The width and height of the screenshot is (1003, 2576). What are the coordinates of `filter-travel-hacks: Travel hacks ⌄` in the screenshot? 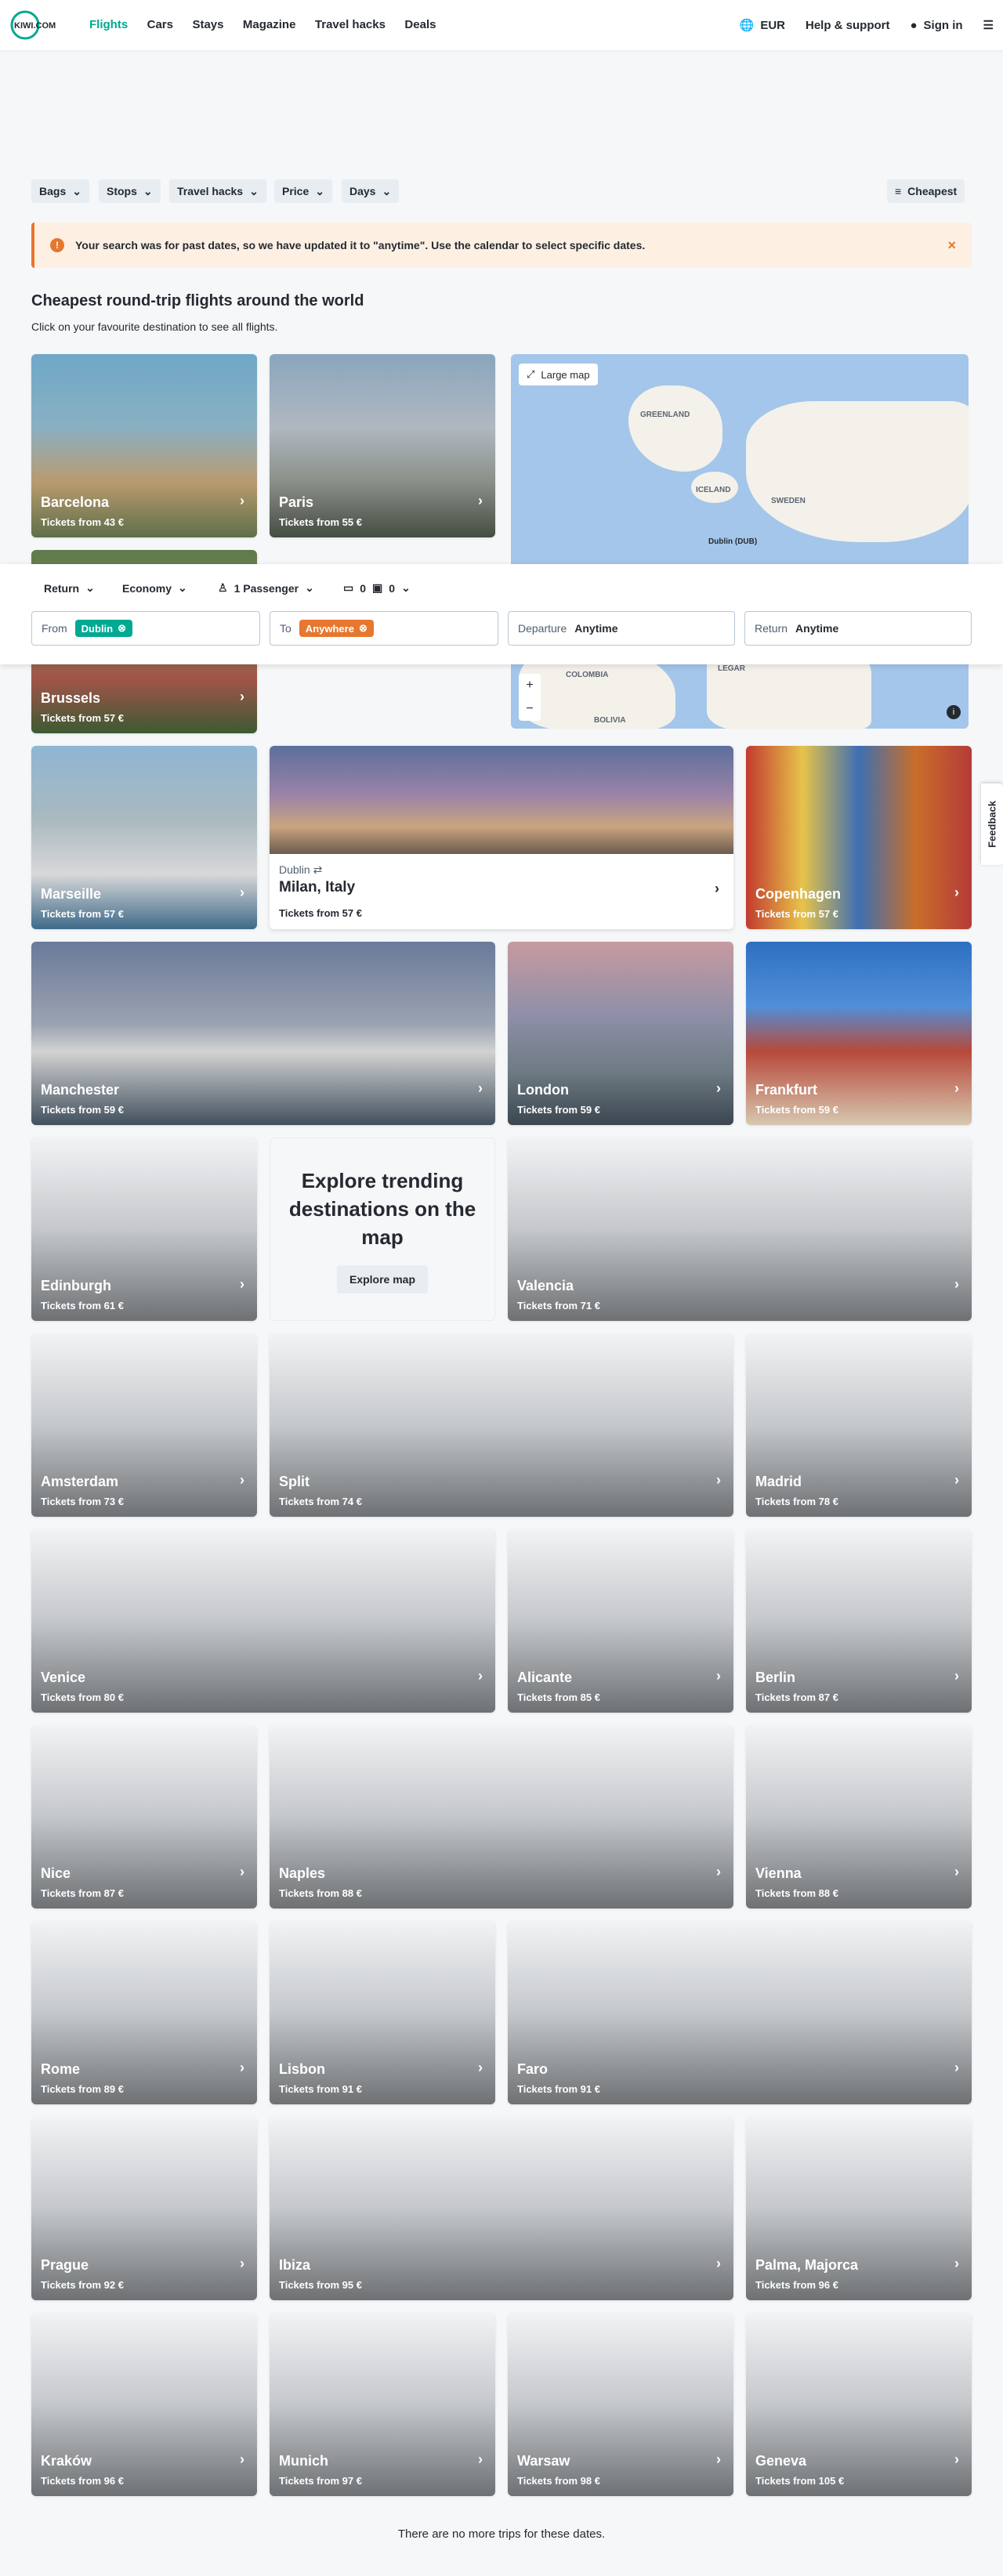 It's located at (217, 191).